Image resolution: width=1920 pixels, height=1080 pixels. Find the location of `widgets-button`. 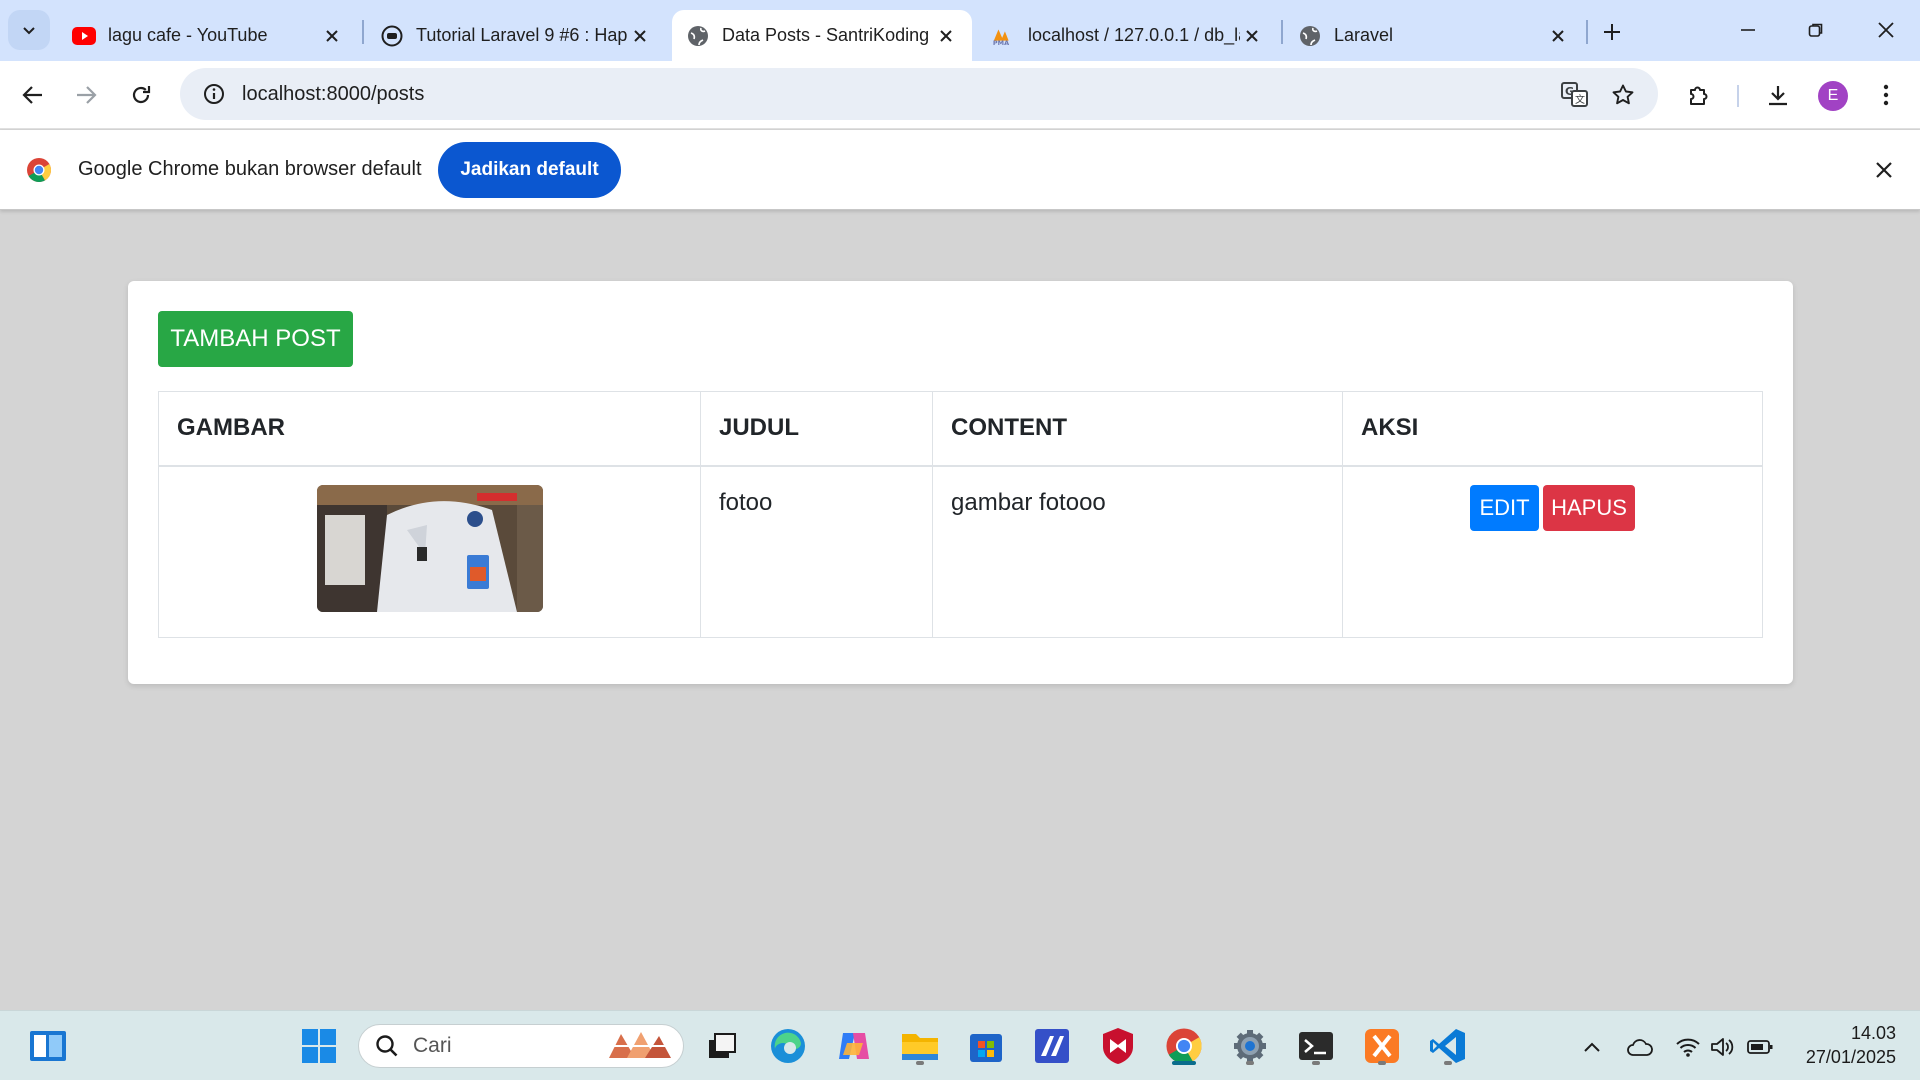

widgets-button is located at coordinates (48, 1046).